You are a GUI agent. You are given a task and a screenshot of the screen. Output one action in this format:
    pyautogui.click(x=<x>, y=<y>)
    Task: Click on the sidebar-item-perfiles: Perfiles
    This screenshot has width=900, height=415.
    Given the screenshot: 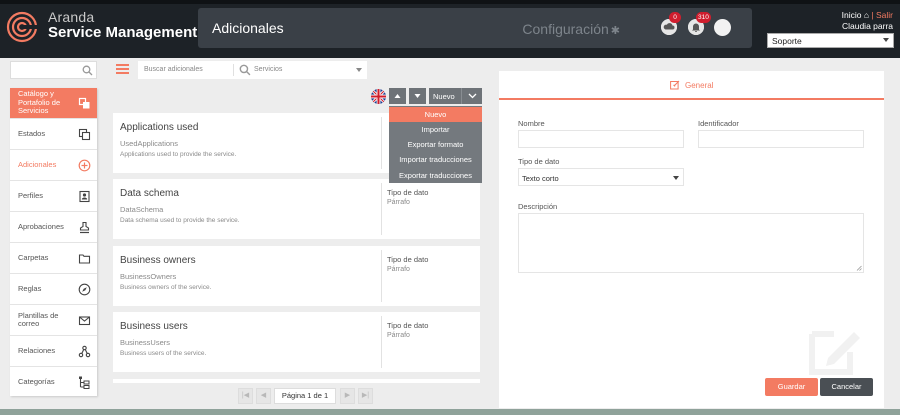 What is the action you would take?
    pyautogui.click(x=53, y=196)
    